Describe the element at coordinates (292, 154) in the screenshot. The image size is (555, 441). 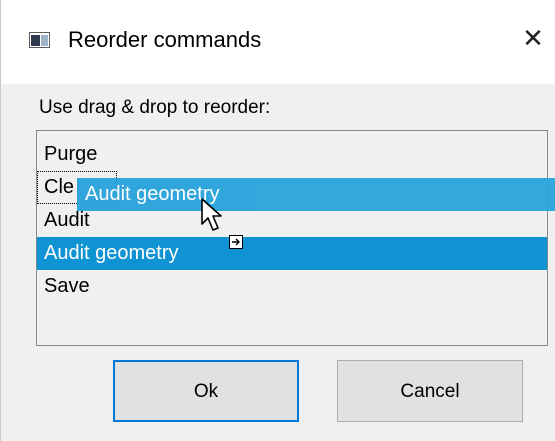
I see `list-item-purge: Purge` at that location.